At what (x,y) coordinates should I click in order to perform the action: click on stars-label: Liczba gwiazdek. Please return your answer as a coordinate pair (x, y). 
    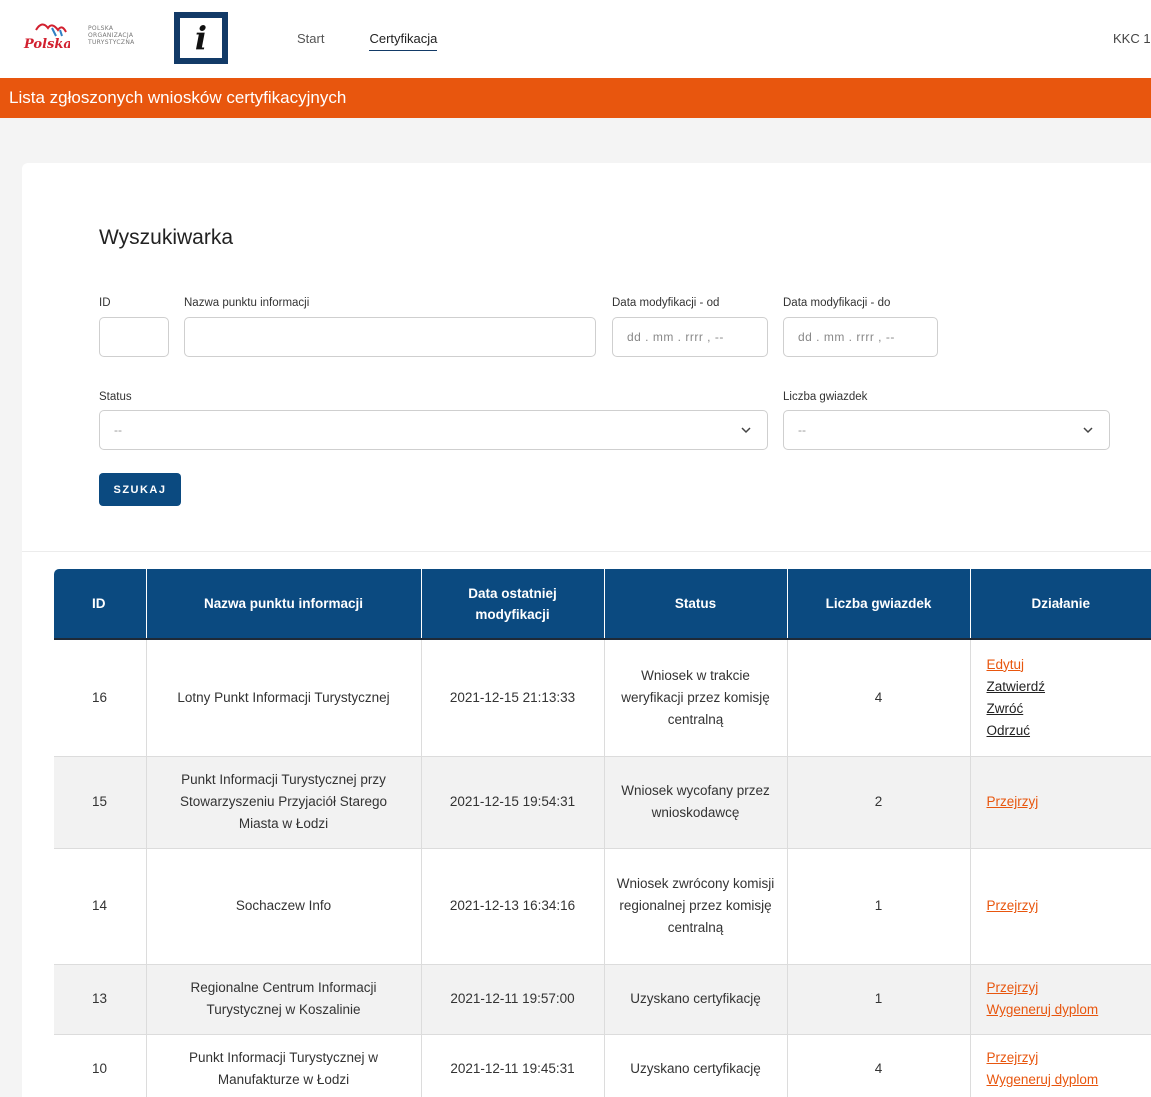
    Looking at the image, I should click on (825, 397).